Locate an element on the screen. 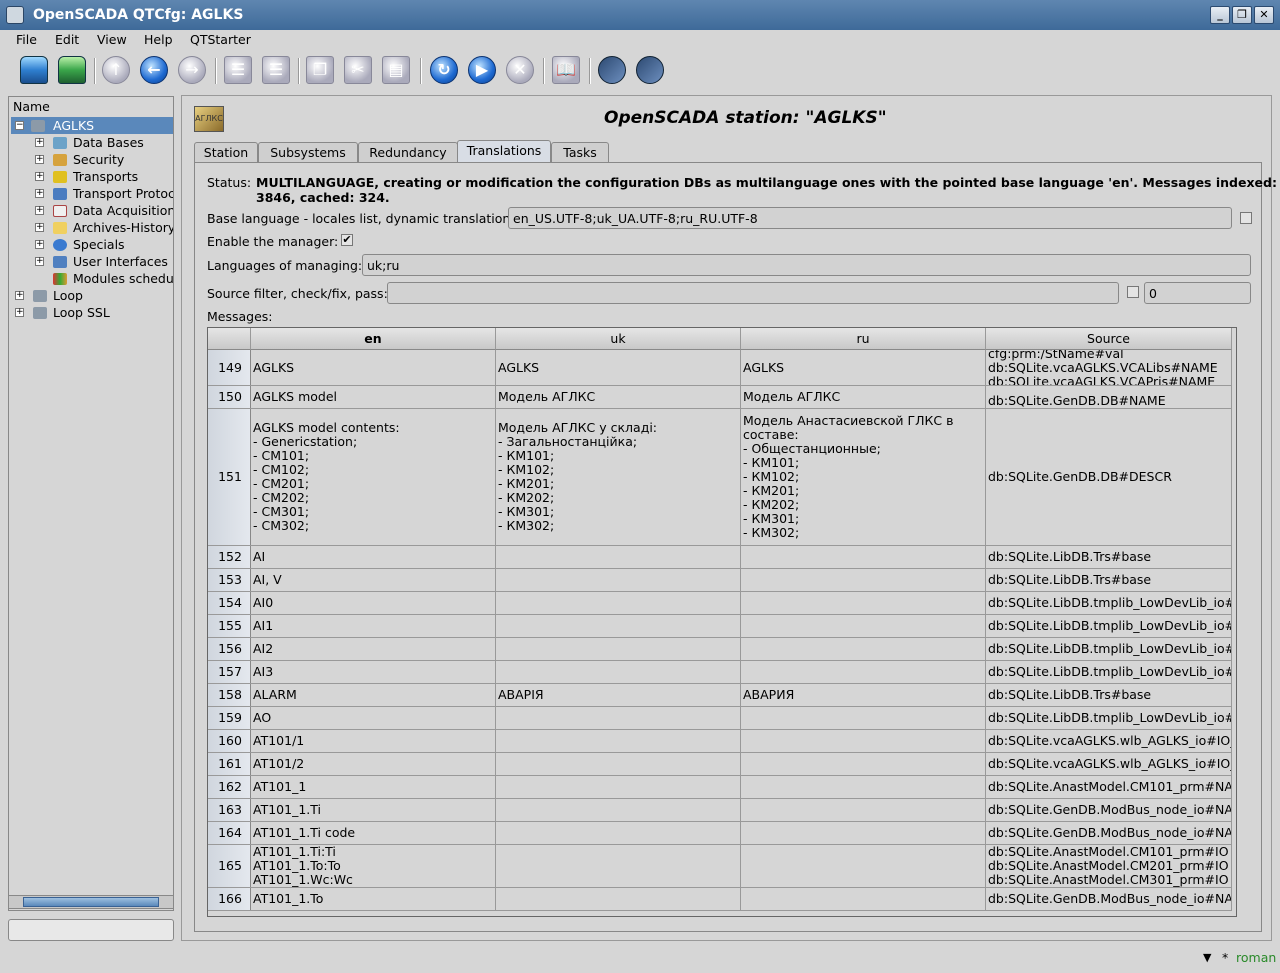  cell-en: AT101_1.Ti code is located at coordinates (373, 833).